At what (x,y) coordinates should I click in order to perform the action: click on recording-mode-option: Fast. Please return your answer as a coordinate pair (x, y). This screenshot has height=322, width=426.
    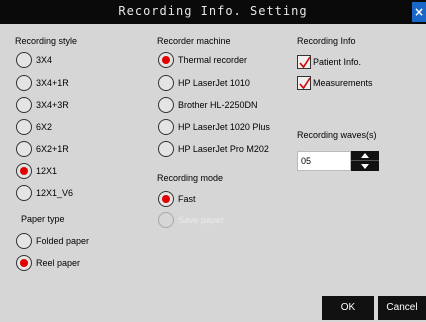
    Looking at the image, I should click on (177, 199).